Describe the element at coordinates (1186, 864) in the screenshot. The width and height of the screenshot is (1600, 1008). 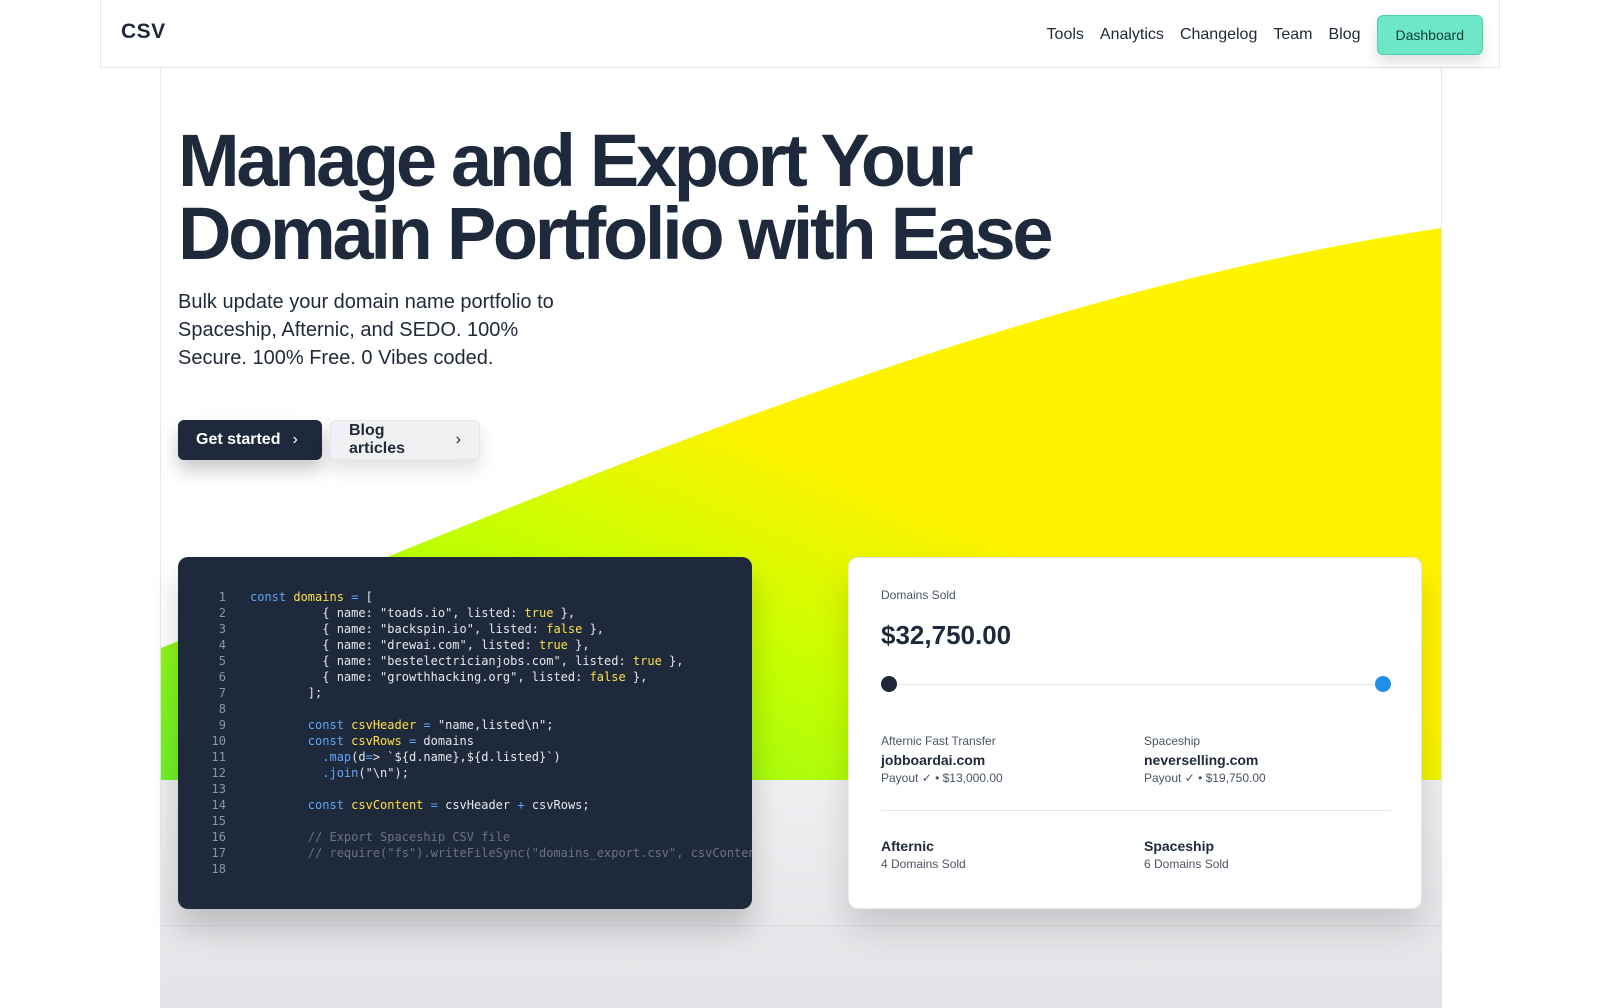
I see `marketplace-count: 6 Domains Sold` at that location.